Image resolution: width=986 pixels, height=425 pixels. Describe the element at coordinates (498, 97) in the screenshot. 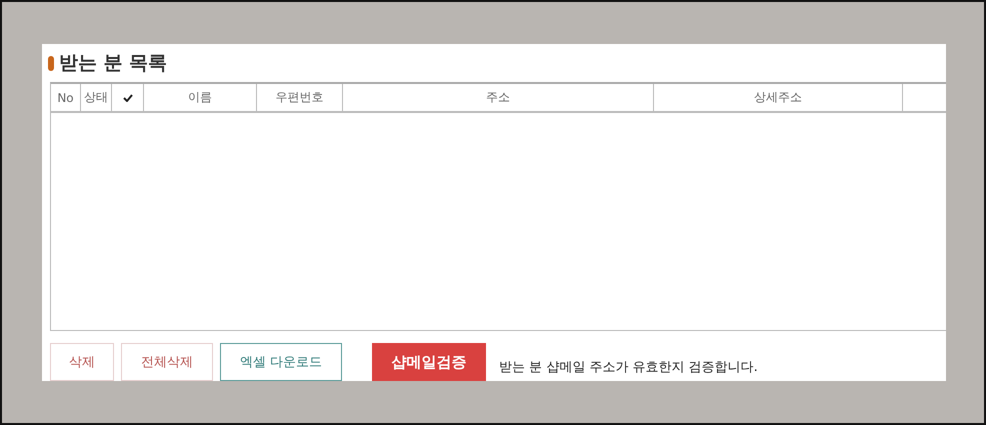

I see `column-header: 주소` at that location.